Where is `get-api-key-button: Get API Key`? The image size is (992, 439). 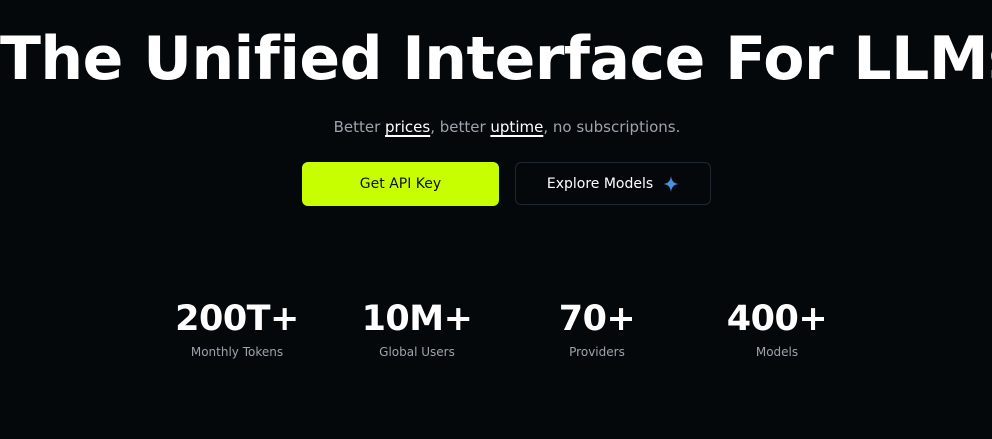 get-api-key-button: Get API Key is located at coordinates (400, 184).